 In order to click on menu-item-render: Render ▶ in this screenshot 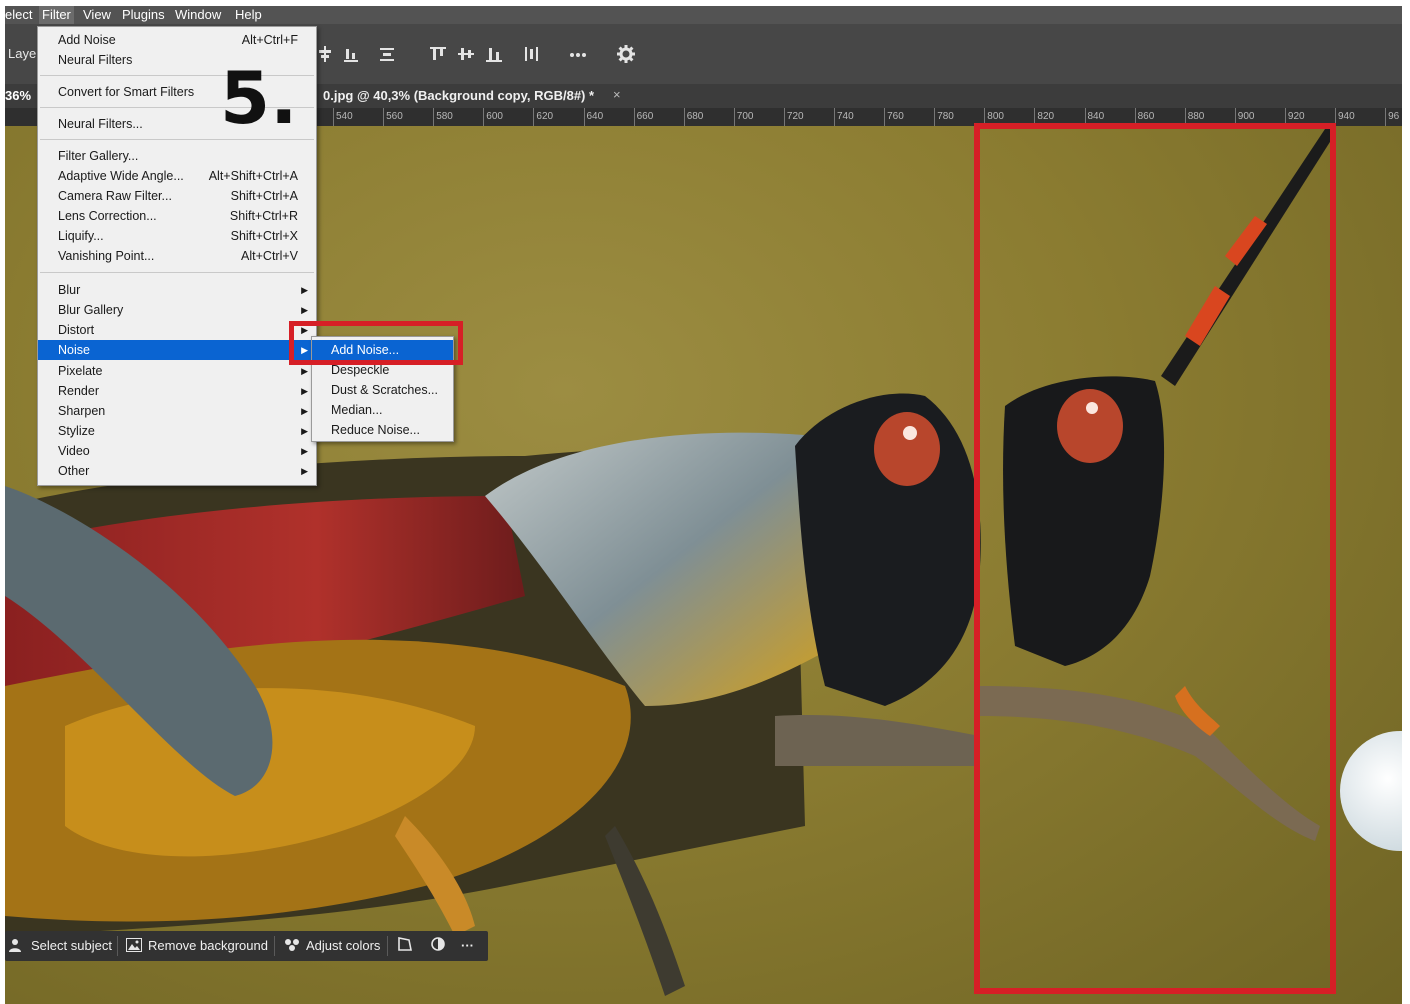, I will do `click(177, 391)`.